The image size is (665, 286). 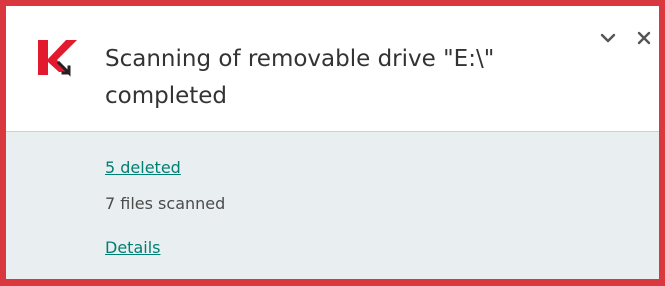 I want to click on chevron-down-icon, so click(x=608, y=38).